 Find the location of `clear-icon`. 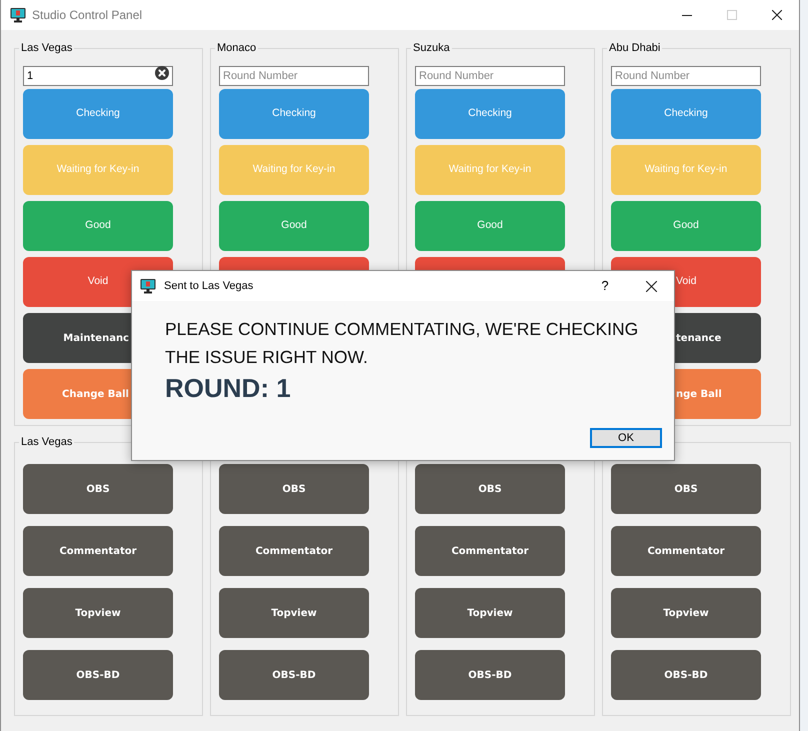

clear-icon is located at coordinates (162, 73).